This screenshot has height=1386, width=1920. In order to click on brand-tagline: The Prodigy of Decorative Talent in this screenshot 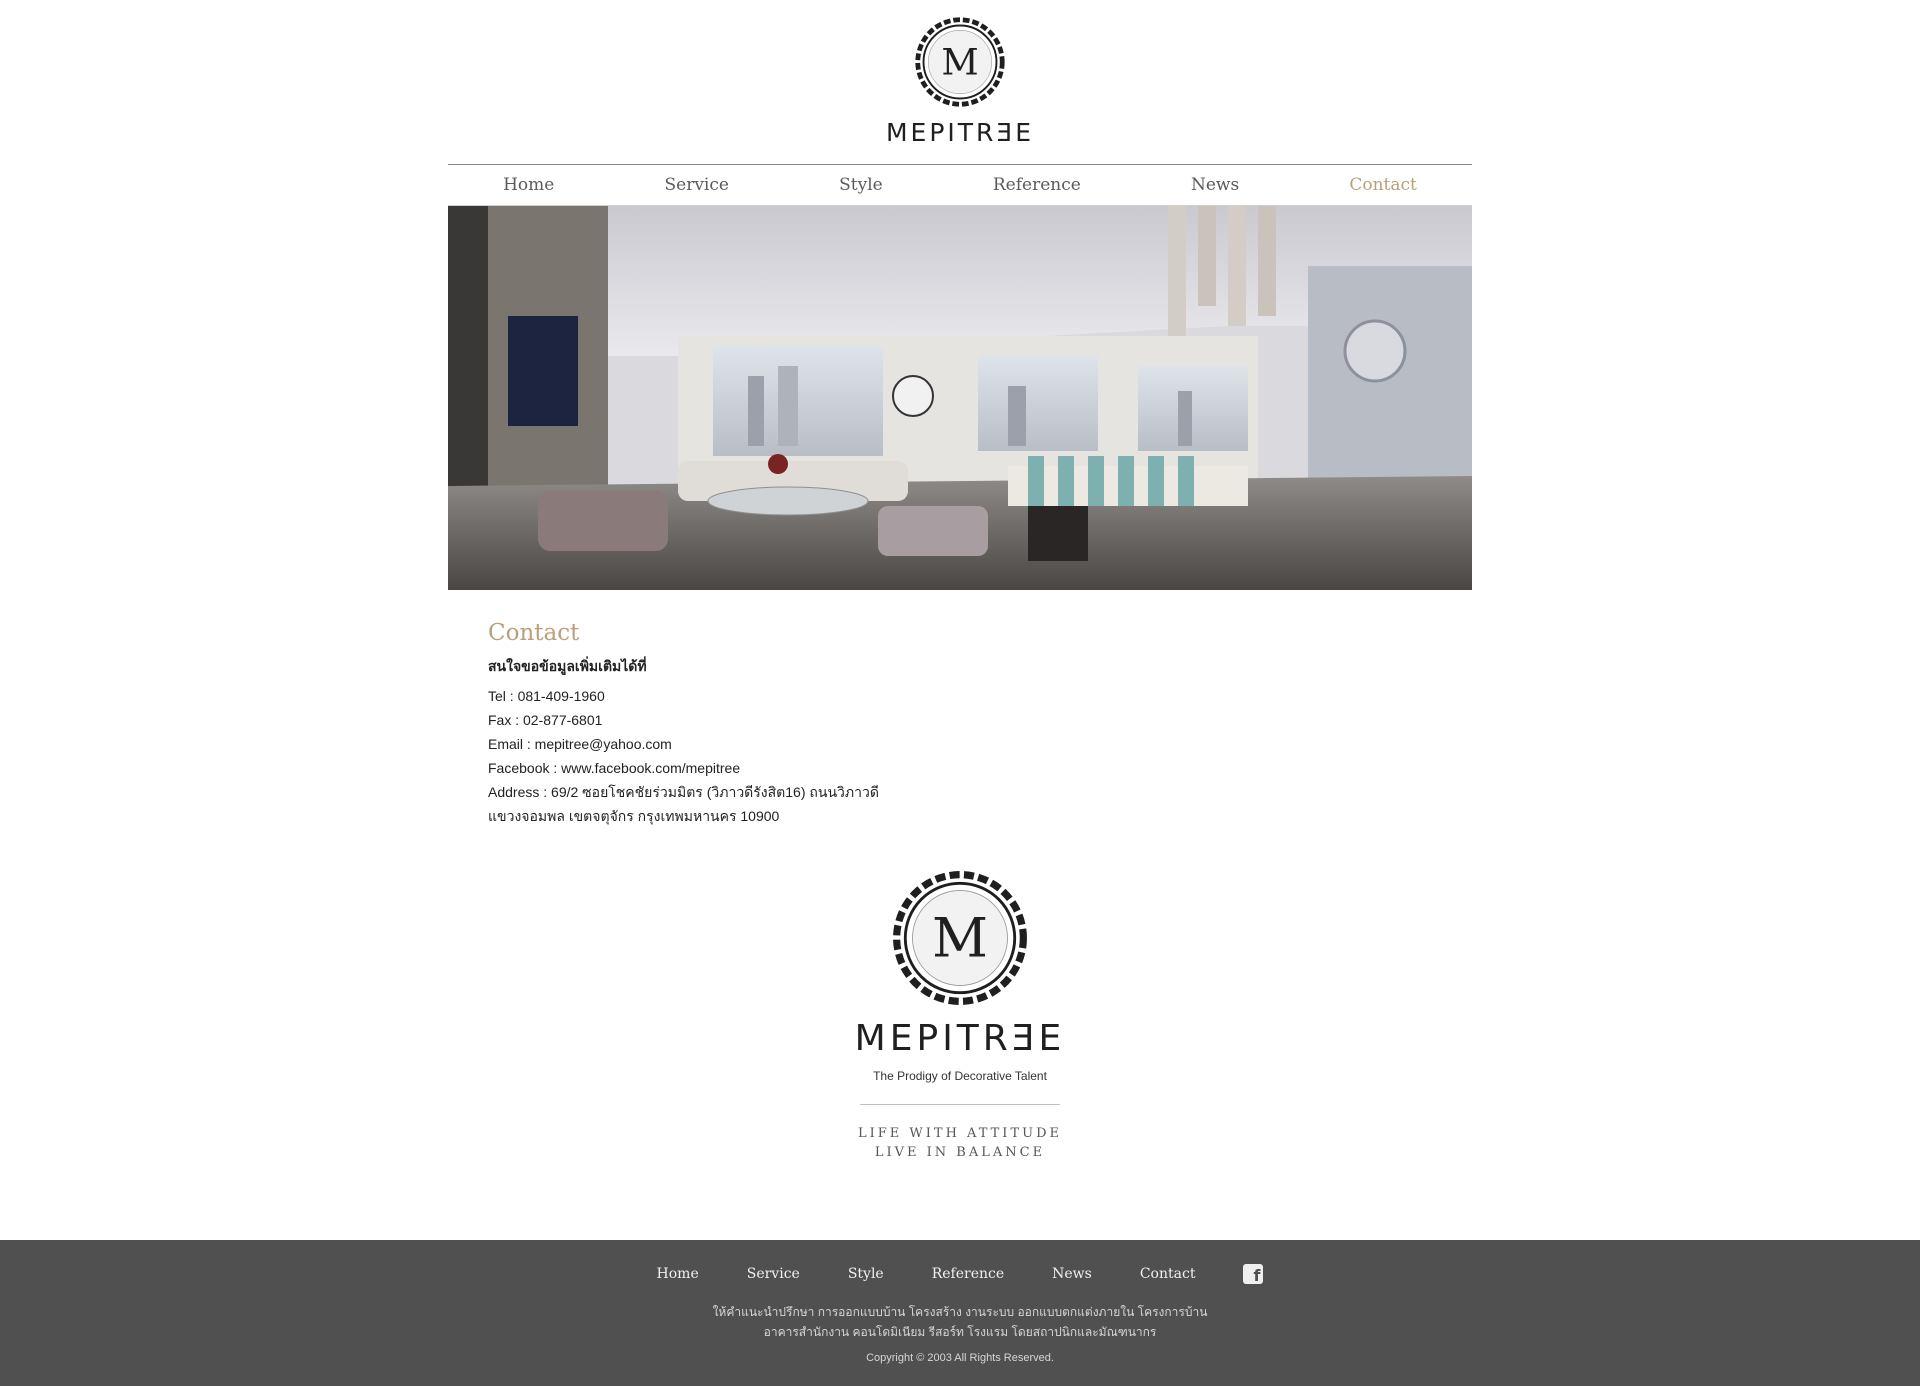, I will do `click(960, 1076)`.